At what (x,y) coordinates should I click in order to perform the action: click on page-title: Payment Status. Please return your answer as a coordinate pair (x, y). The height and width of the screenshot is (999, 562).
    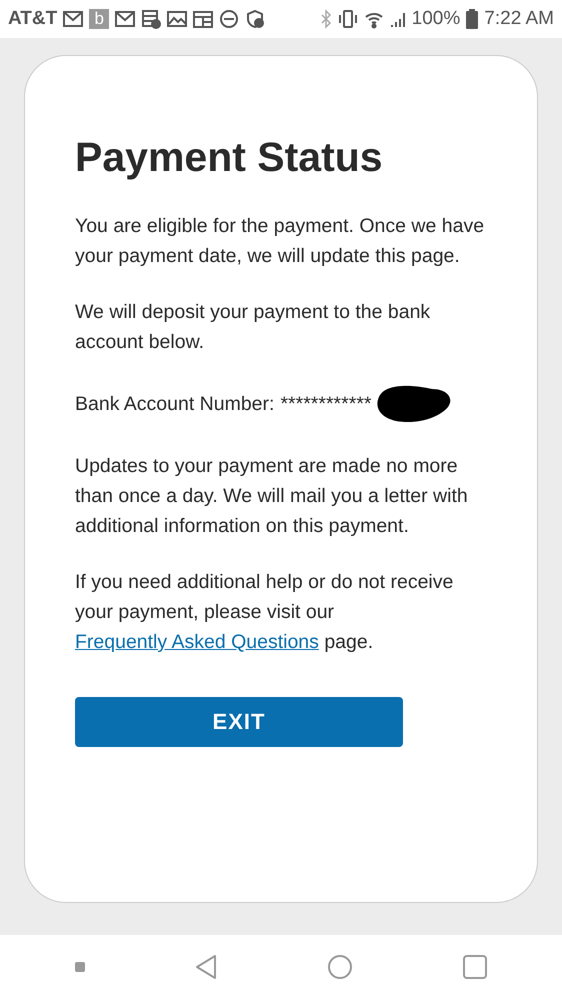
    Looking at the image, I should click on (229, 157).